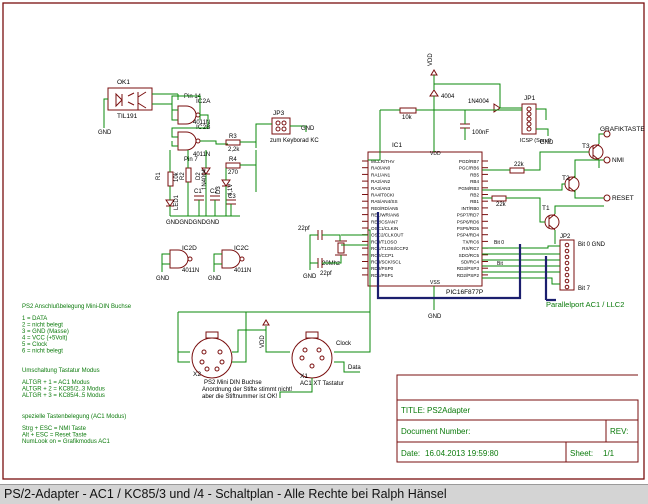  What do you see at coordinates (407, 118) in the screenshot?
I see `r-10k-label: 10k` at bounding box center [407, 118].